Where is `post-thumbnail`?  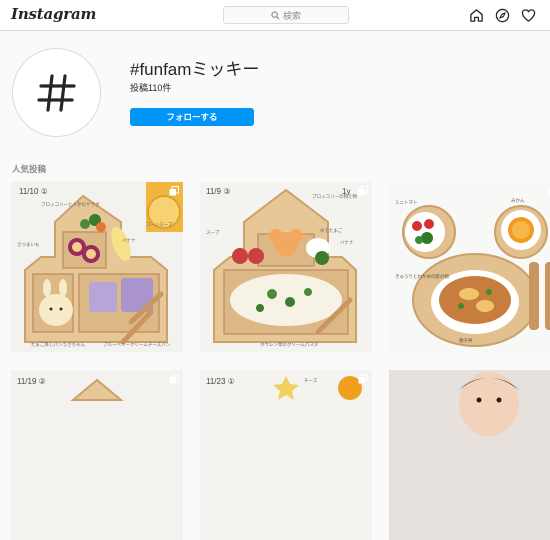 post-thumbnail is located at coordinates (469, 455).